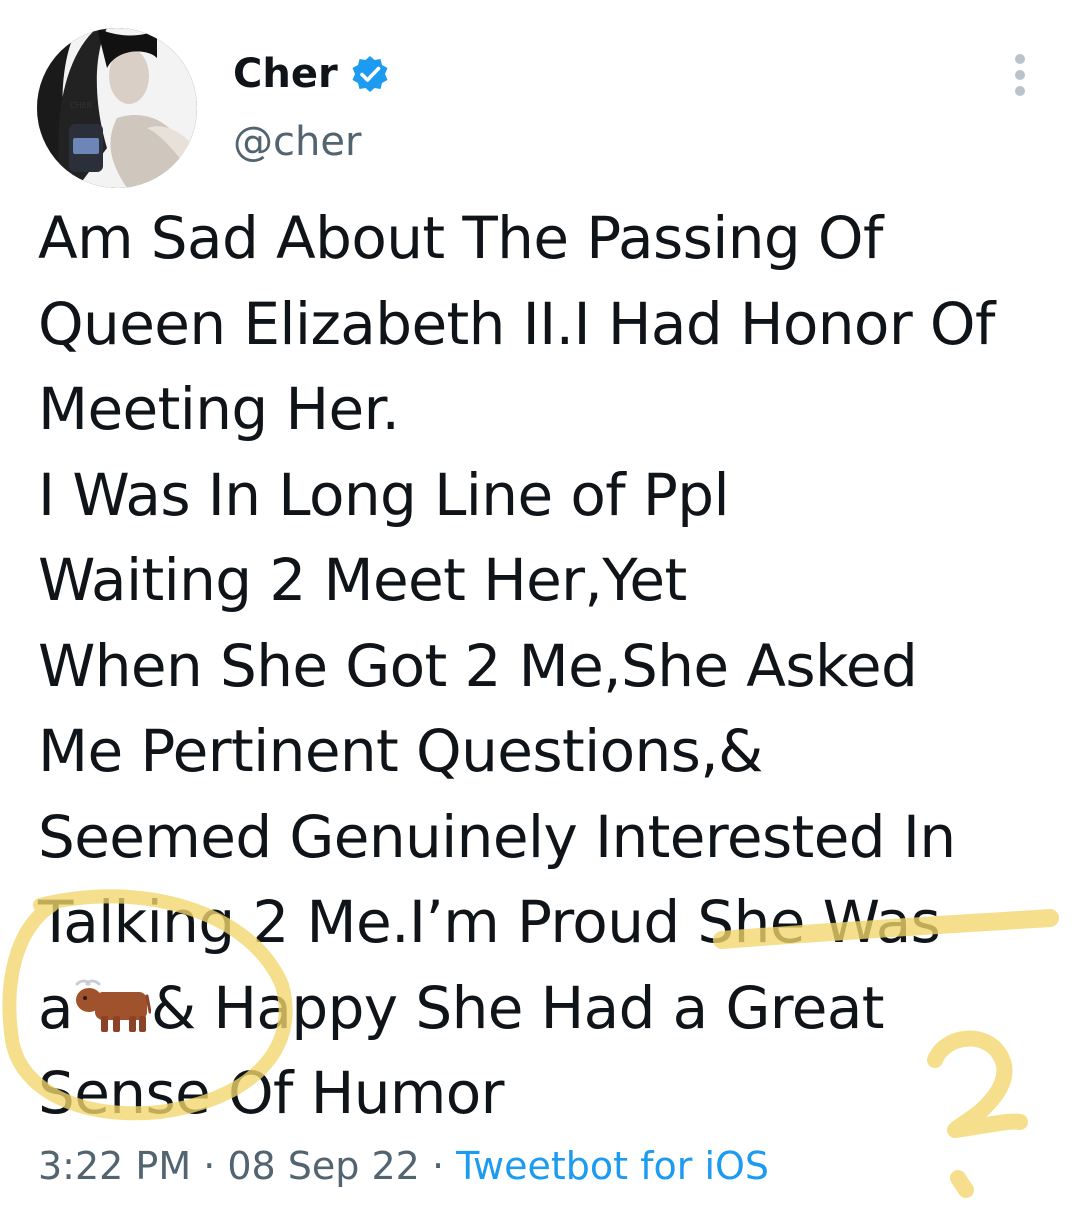 Image resolution: width=1080 pixels, height=1230 pixels. I want to click on tweet-source-link: Tweetbot for iOS, so click(612, 1166).